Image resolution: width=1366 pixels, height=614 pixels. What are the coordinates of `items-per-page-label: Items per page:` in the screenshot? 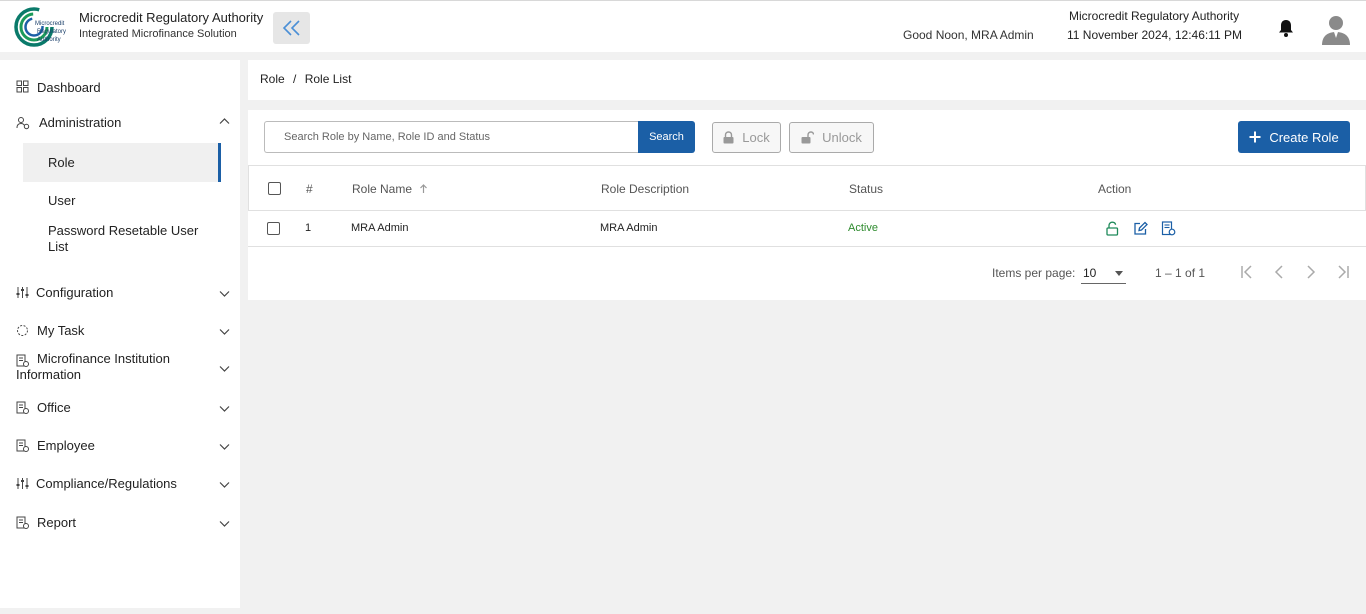 It's located at (1034, 273).